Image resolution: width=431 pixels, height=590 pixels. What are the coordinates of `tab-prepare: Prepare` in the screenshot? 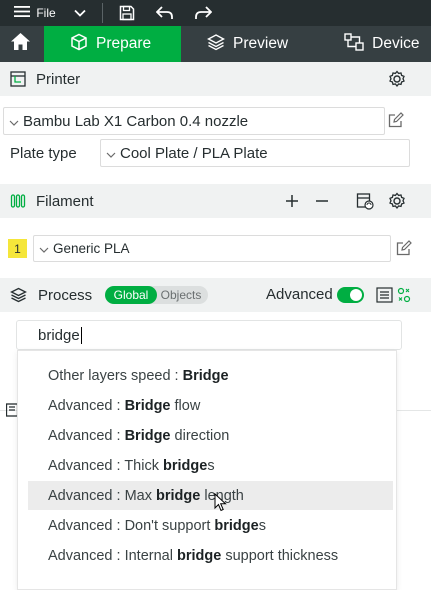 It's located at (112, 44).